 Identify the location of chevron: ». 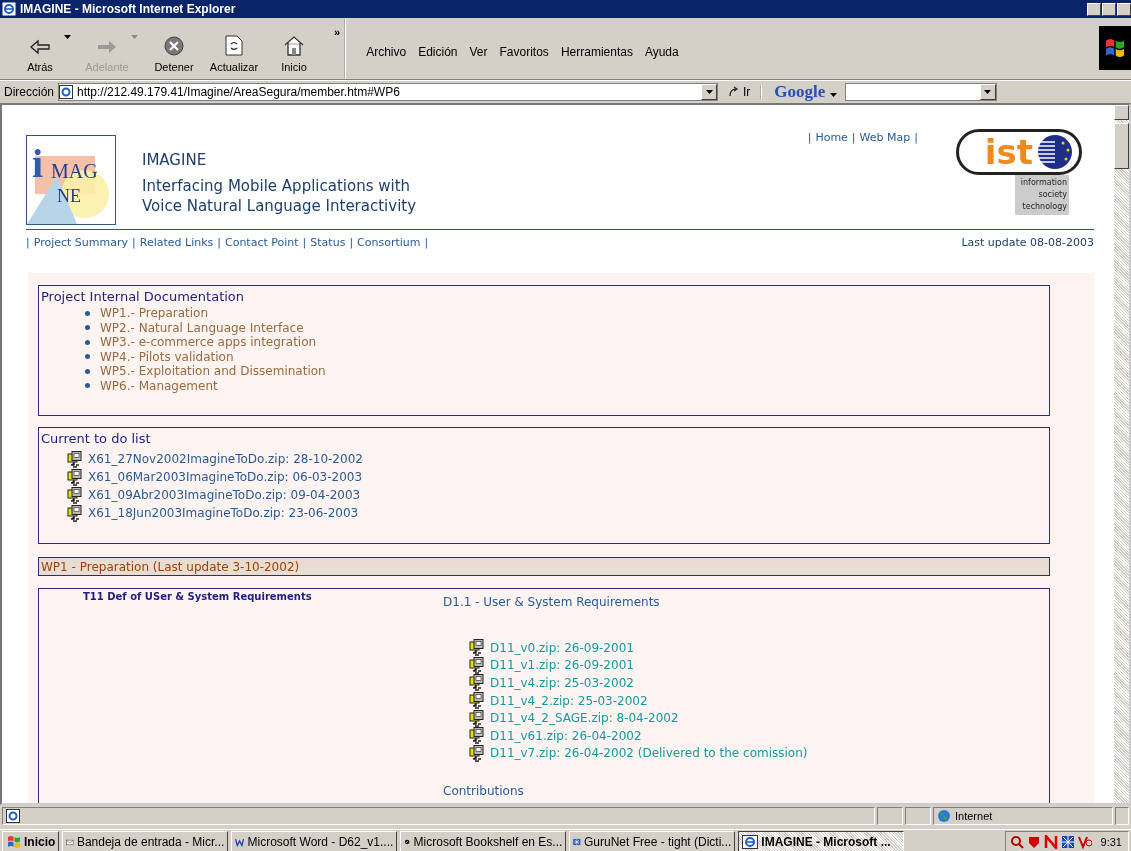
(337, 32).